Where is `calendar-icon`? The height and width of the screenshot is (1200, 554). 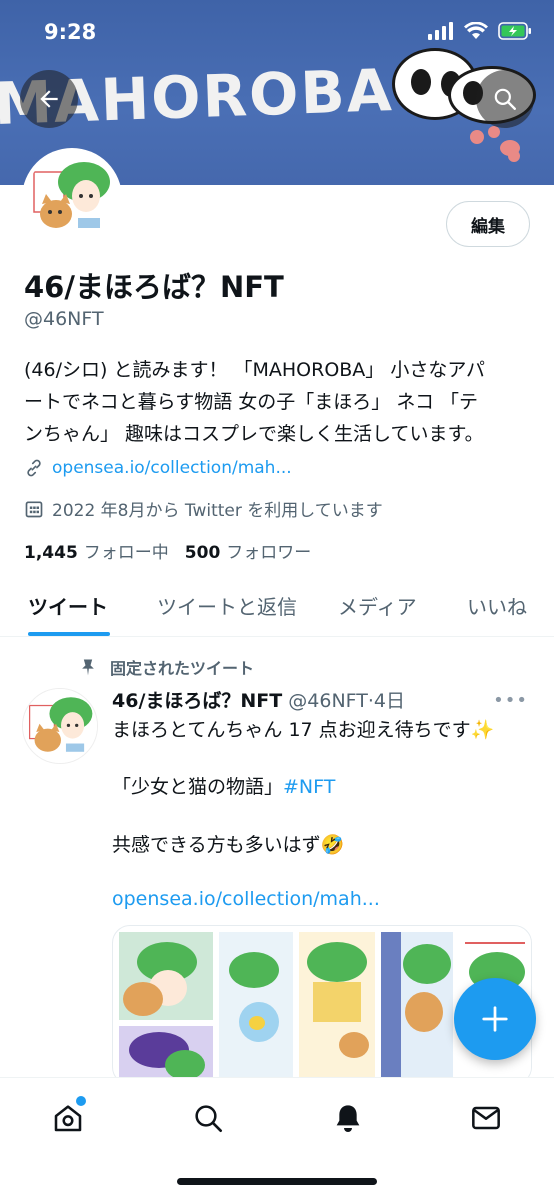 calendar-icon is located at coordinates (34, 509).